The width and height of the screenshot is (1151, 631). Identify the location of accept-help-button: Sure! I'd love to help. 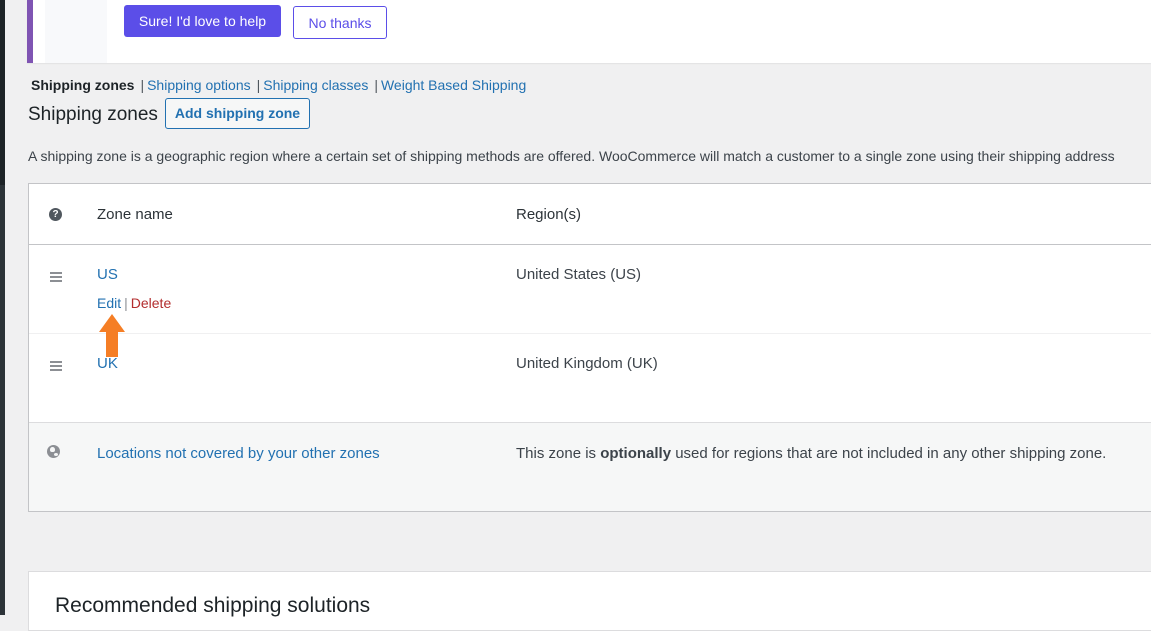
(202, 21).